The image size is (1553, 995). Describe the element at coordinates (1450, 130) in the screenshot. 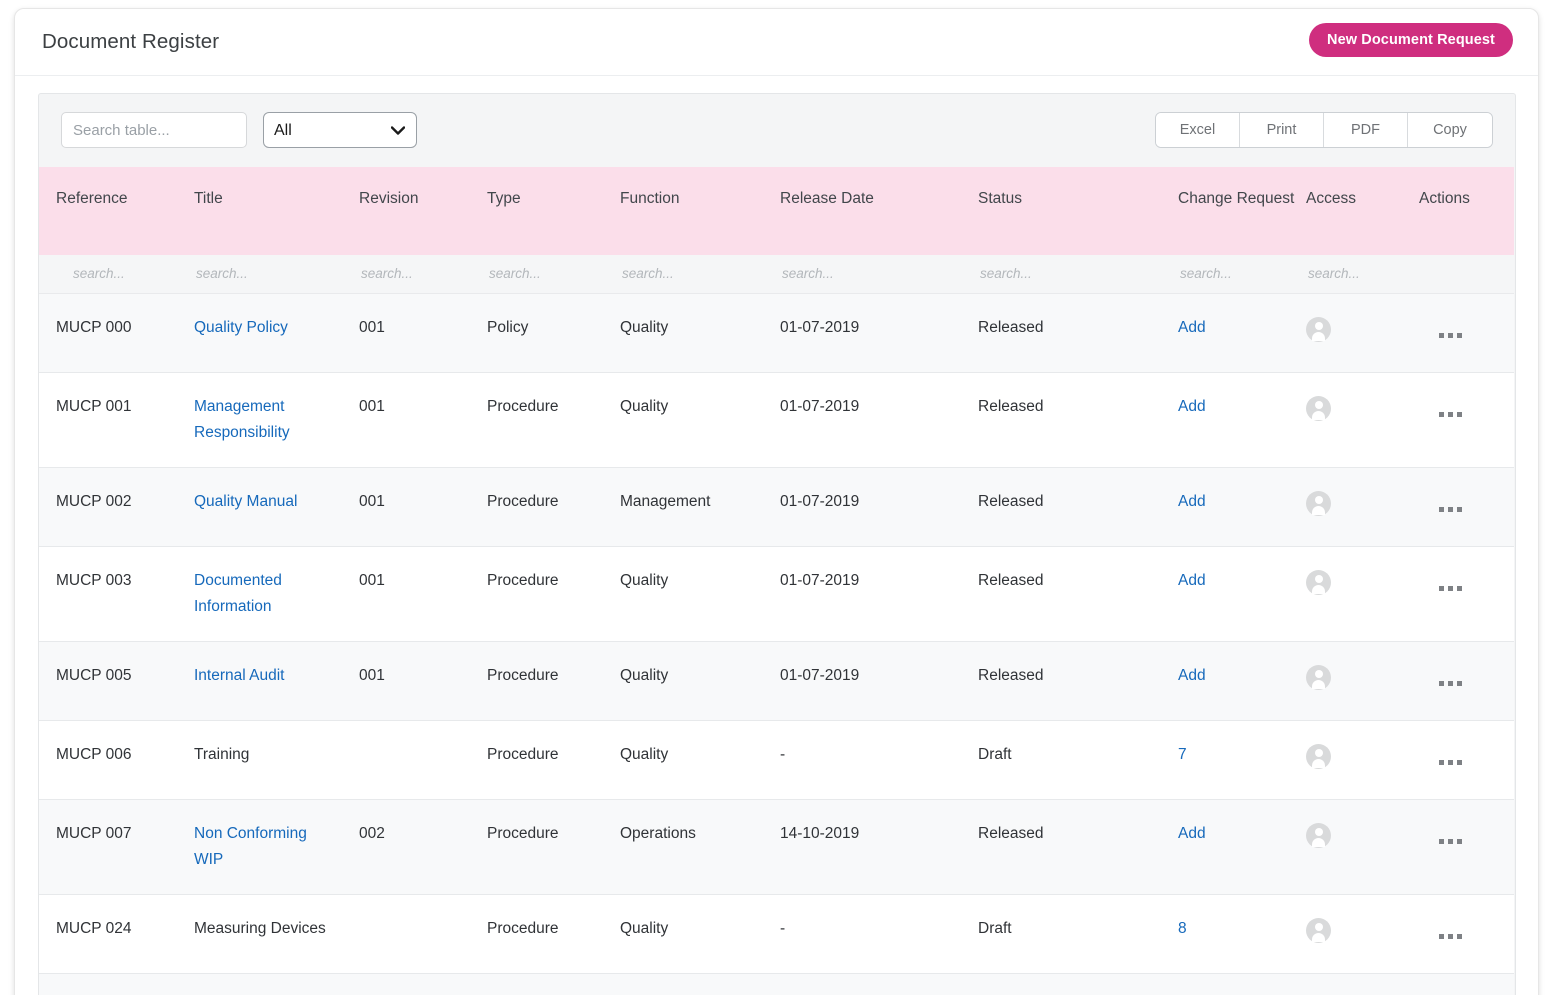

I see `export-copy-button: Copy` at that location.